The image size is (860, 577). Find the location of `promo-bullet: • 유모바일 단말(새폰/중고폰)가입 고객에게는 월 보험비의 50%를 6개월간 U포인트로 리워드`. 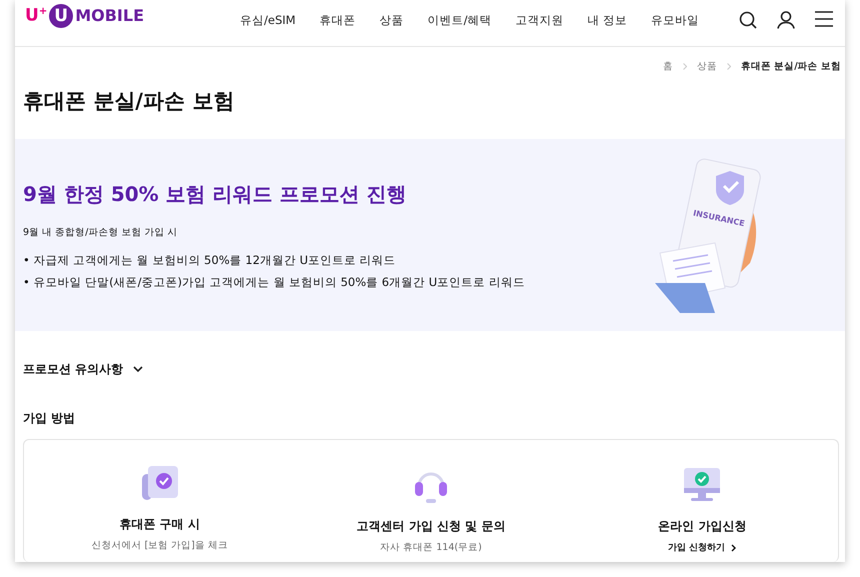

promo-bullet: • 유모바일 단말(새폰/중고폰)가입 고객에게는 월 보험비의 50%를 6개월간 U포인트로 리워드 is located at coordinates (274, 282).